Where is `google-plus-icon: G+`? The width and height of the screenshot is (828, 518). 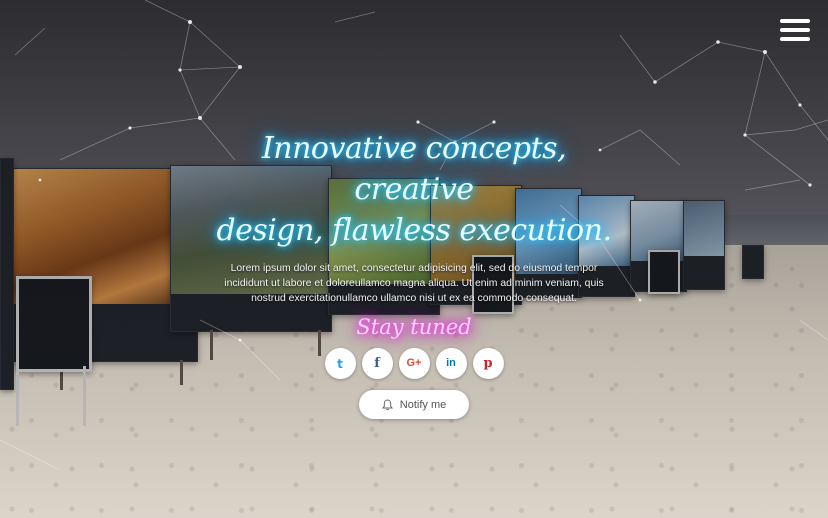 google-plus-icon: G+ is located at coordinates (414, 363).